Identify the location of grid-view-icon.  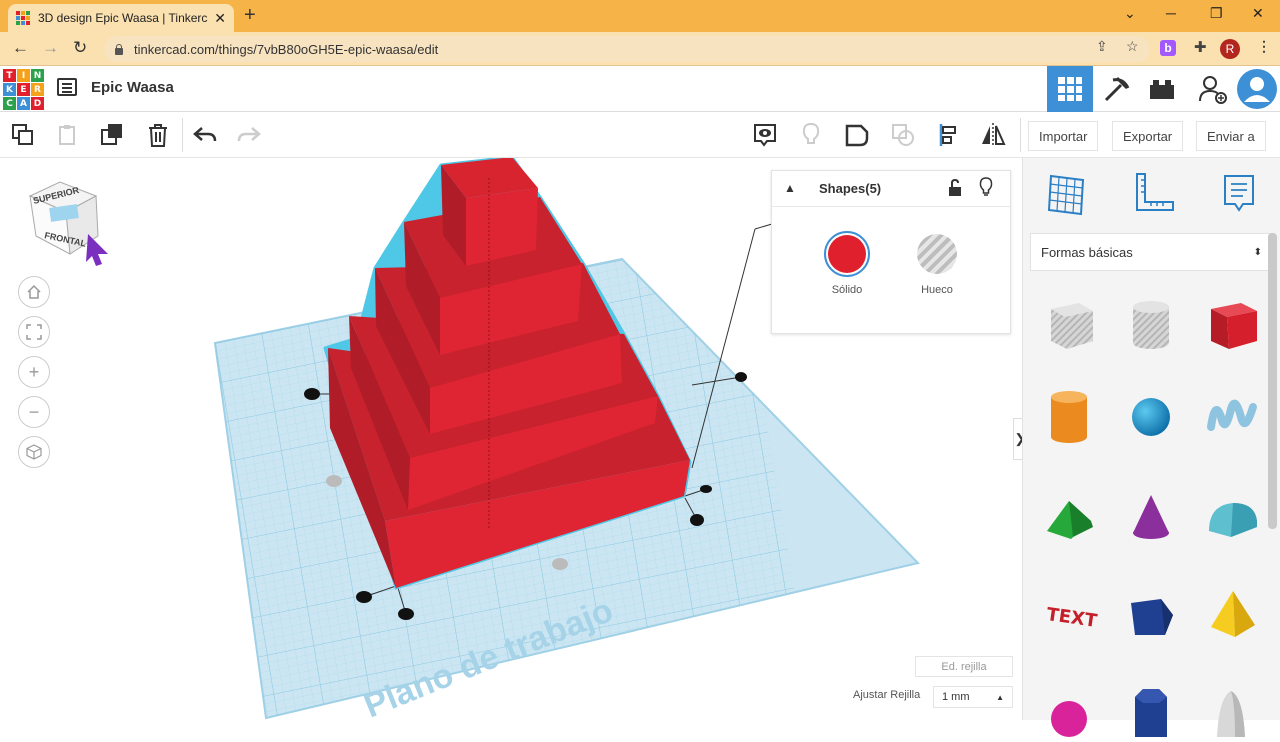
(1070, 89).